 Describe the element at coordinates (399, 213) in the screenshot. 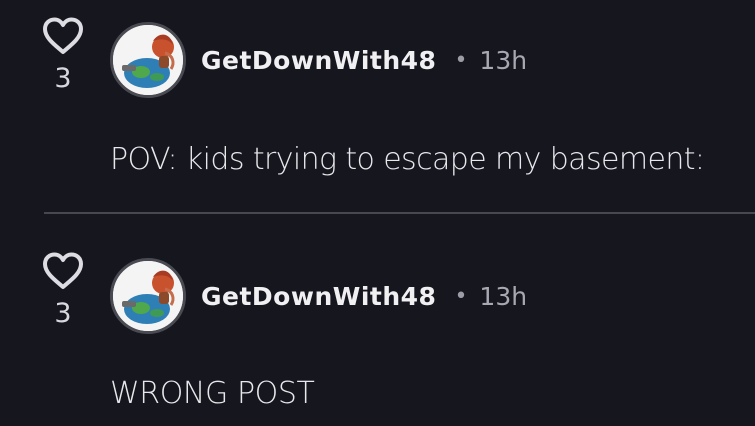

I see `divider` at that location.